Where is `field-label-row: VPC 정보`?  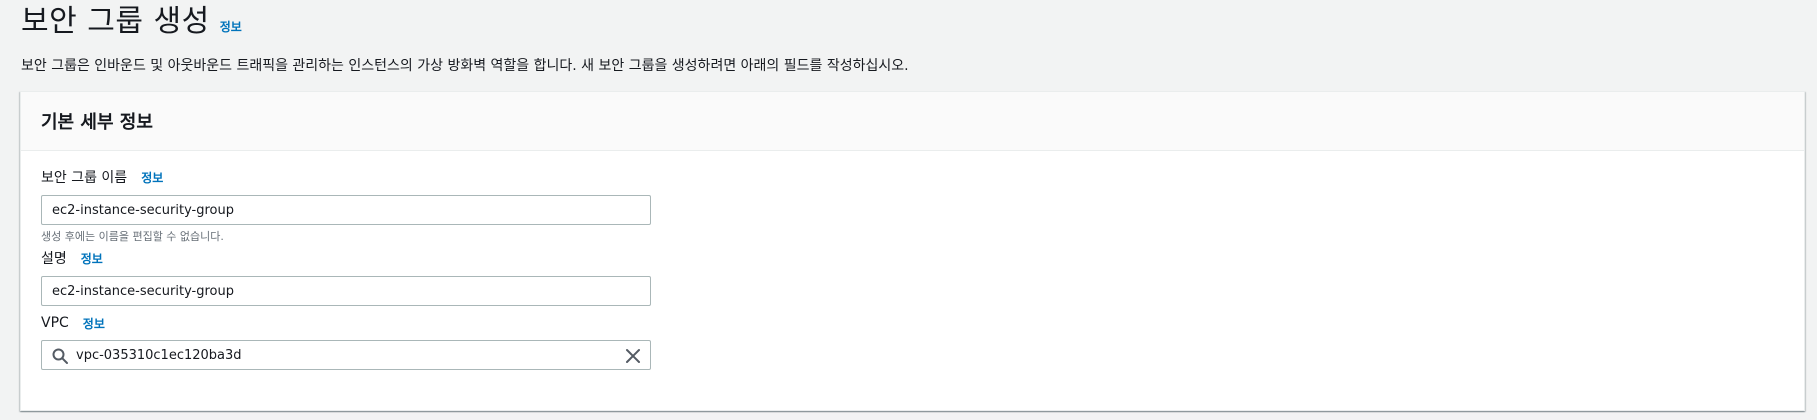
field-label-row: VPC 정보 is located at coordinates (346, 323).